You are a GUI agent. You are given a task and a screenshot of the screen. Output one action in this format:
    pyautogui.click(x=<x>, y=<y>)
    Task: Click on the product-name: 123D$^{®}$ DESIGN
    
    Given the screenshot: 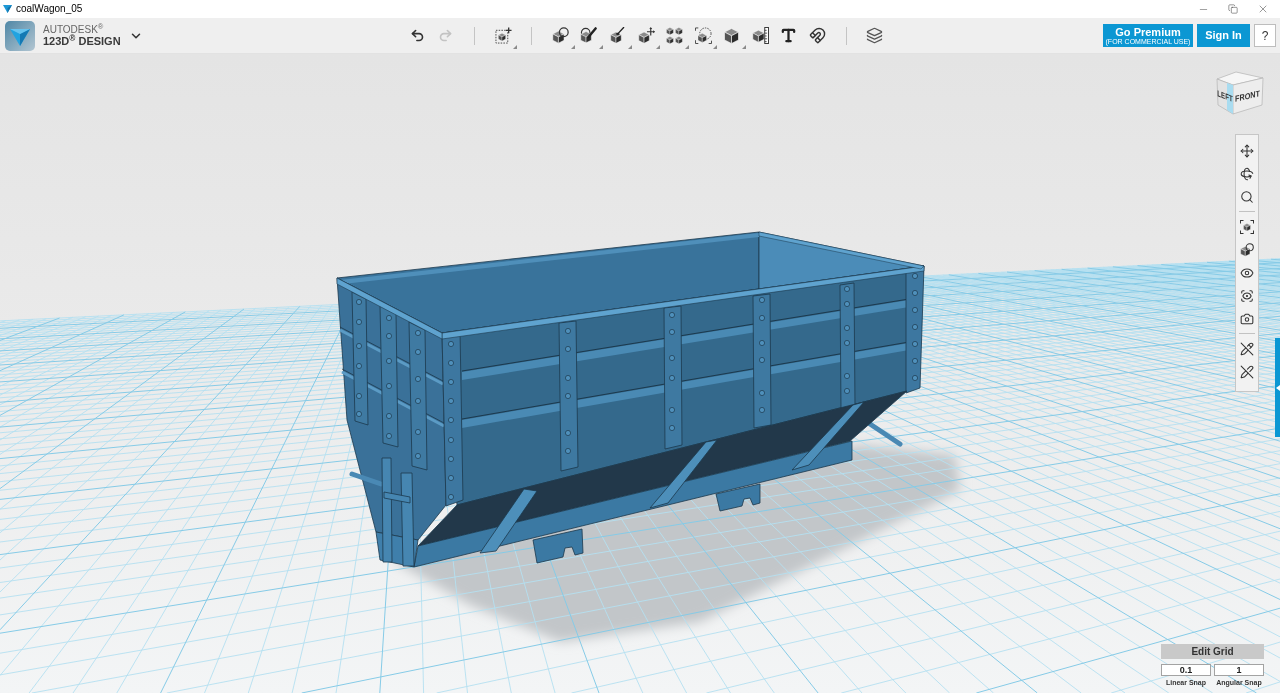 What is the action you would take?
    pyautogui.click(x=82, y=41)
    